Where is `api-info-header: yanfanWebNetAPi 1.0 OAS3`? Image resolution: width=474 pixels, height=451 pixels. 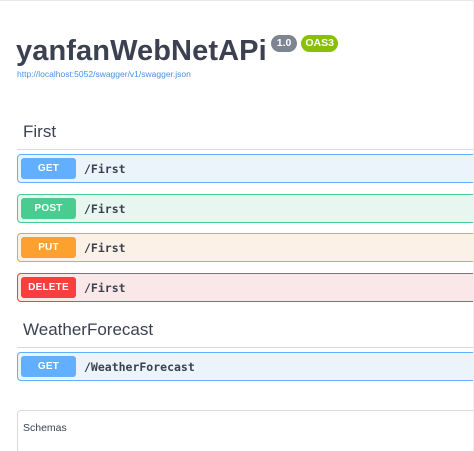 api-info-header: yanfanWebNetAPi 1.0 OAS3 is located at coordinates (177, 51).